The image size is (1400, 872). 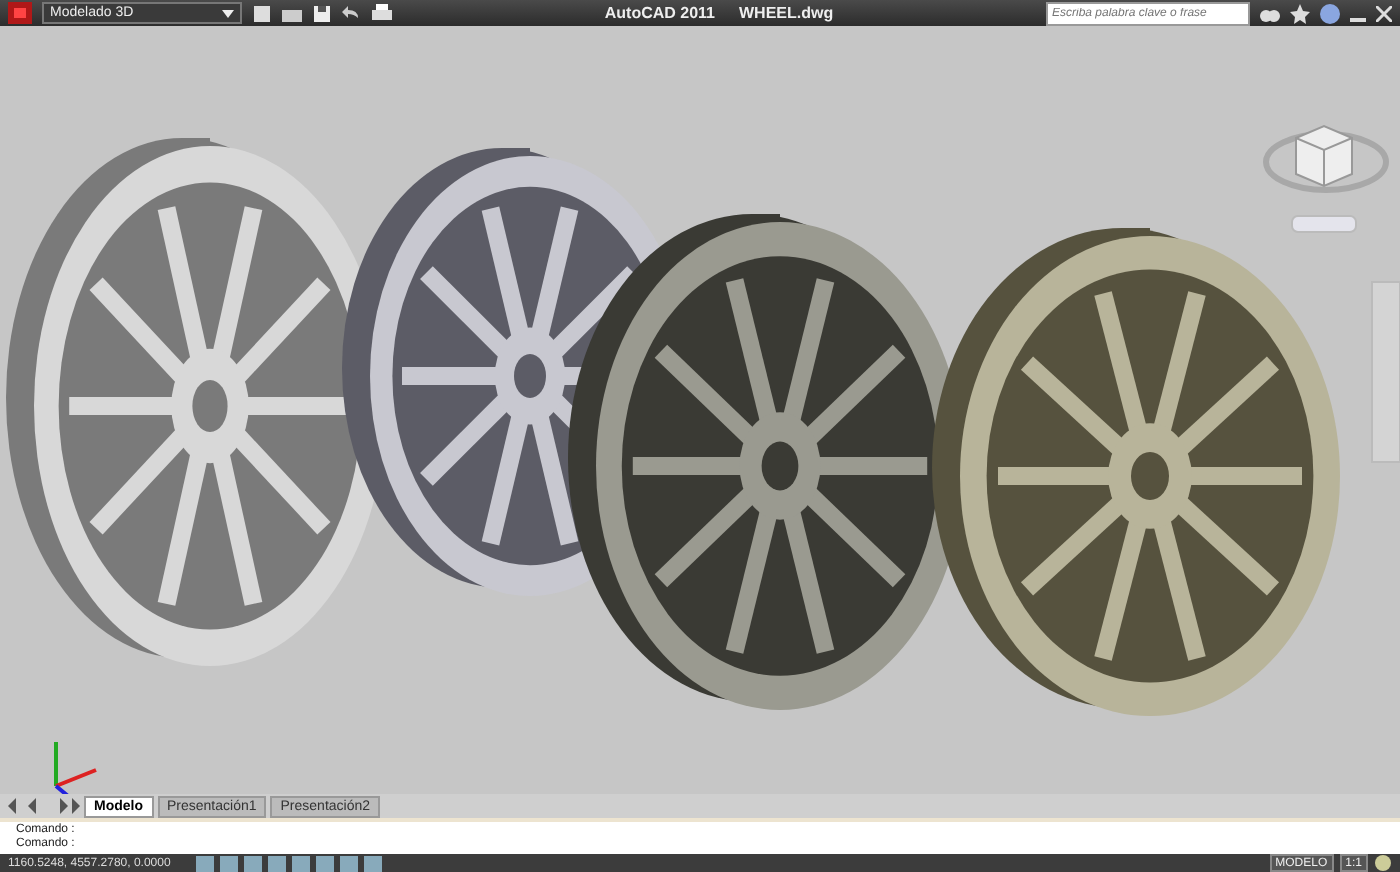 What do you see at coordinates (322, 13) in the screenshot?
I see `save-icon` at bounding box center [322, 13].